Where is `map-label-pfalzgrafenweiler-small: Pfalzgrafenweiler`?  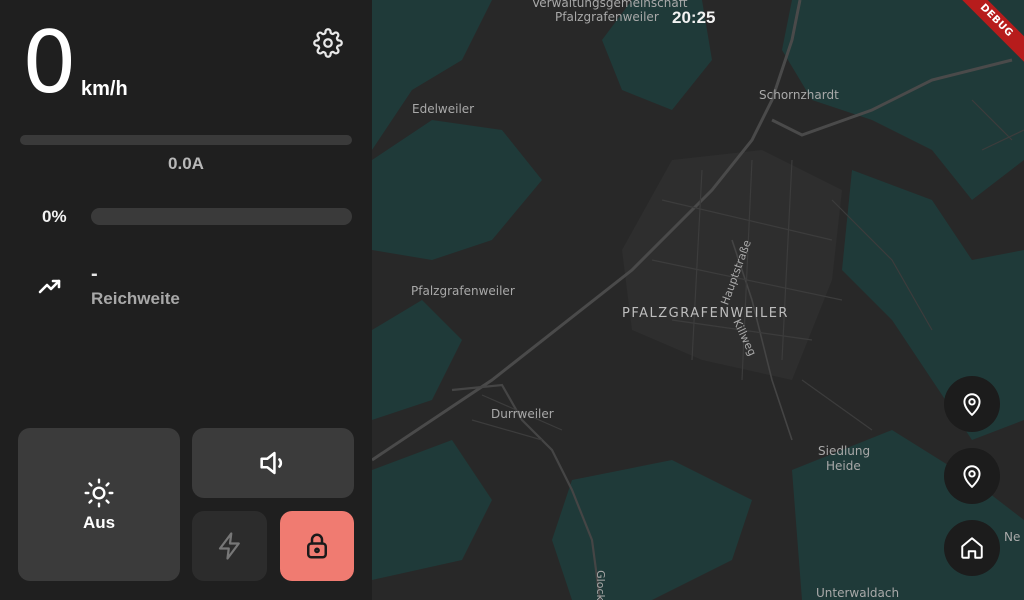
map-label-pfalzgrafenweiler-small: Pfalzgrafenweiler is located at coordinates (463, 291).